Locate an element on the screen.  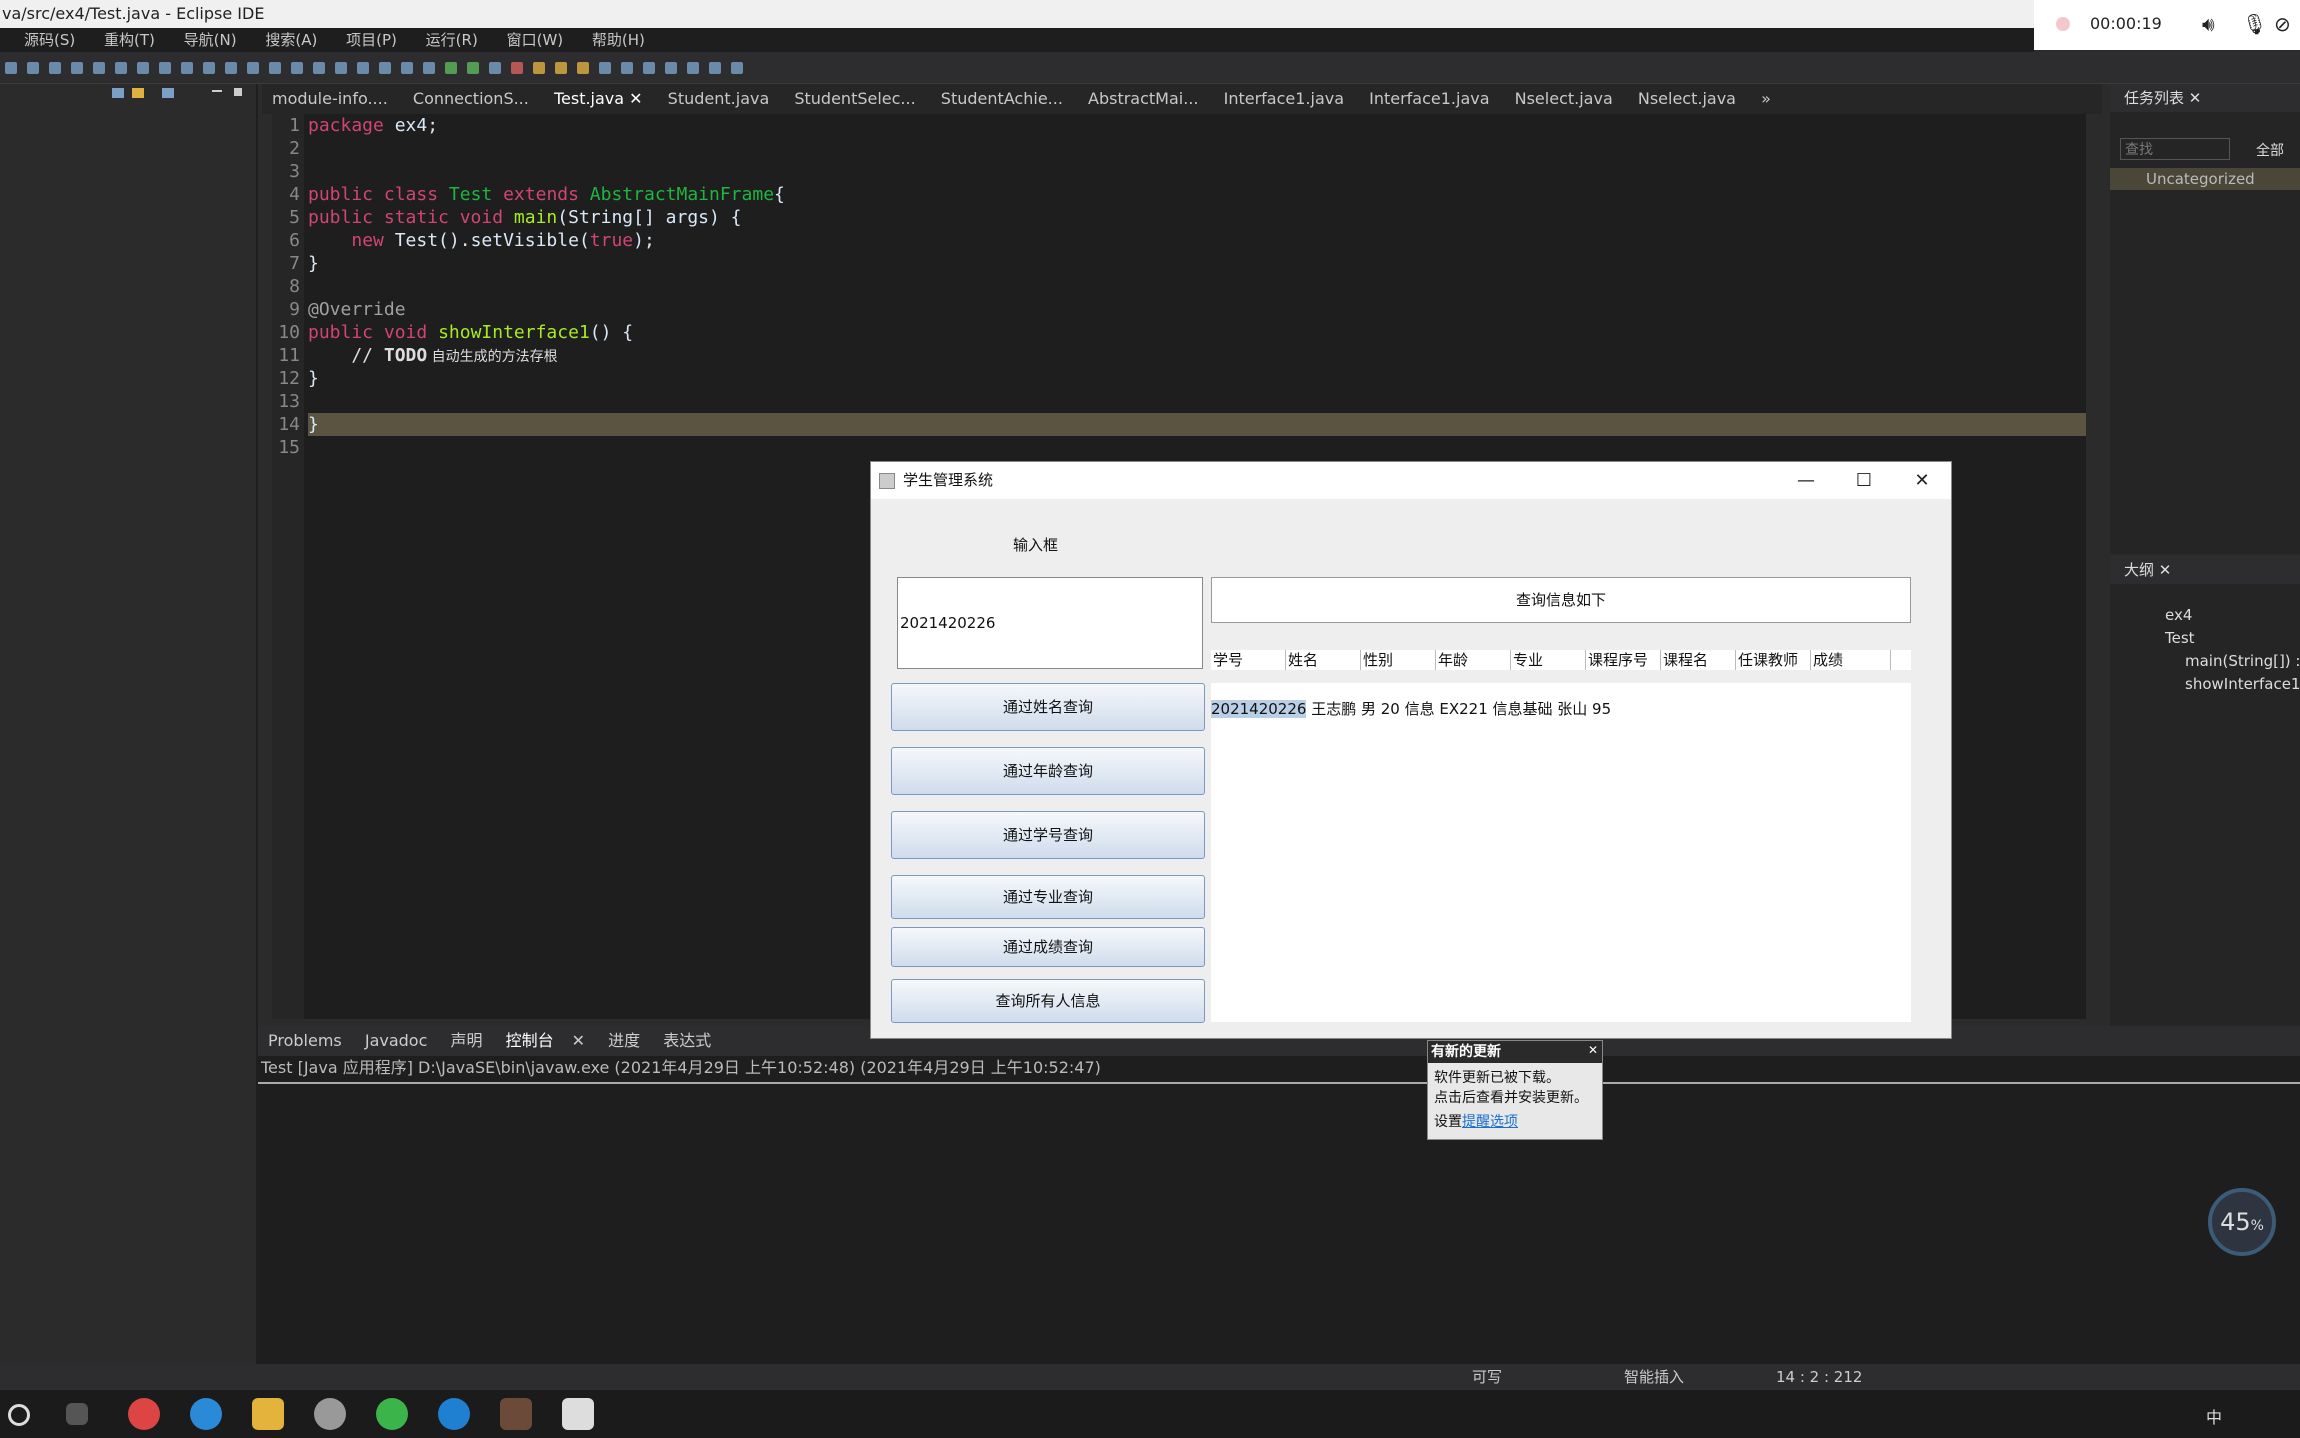
more-tabs-button: » is located at coordinates (1766, 99).